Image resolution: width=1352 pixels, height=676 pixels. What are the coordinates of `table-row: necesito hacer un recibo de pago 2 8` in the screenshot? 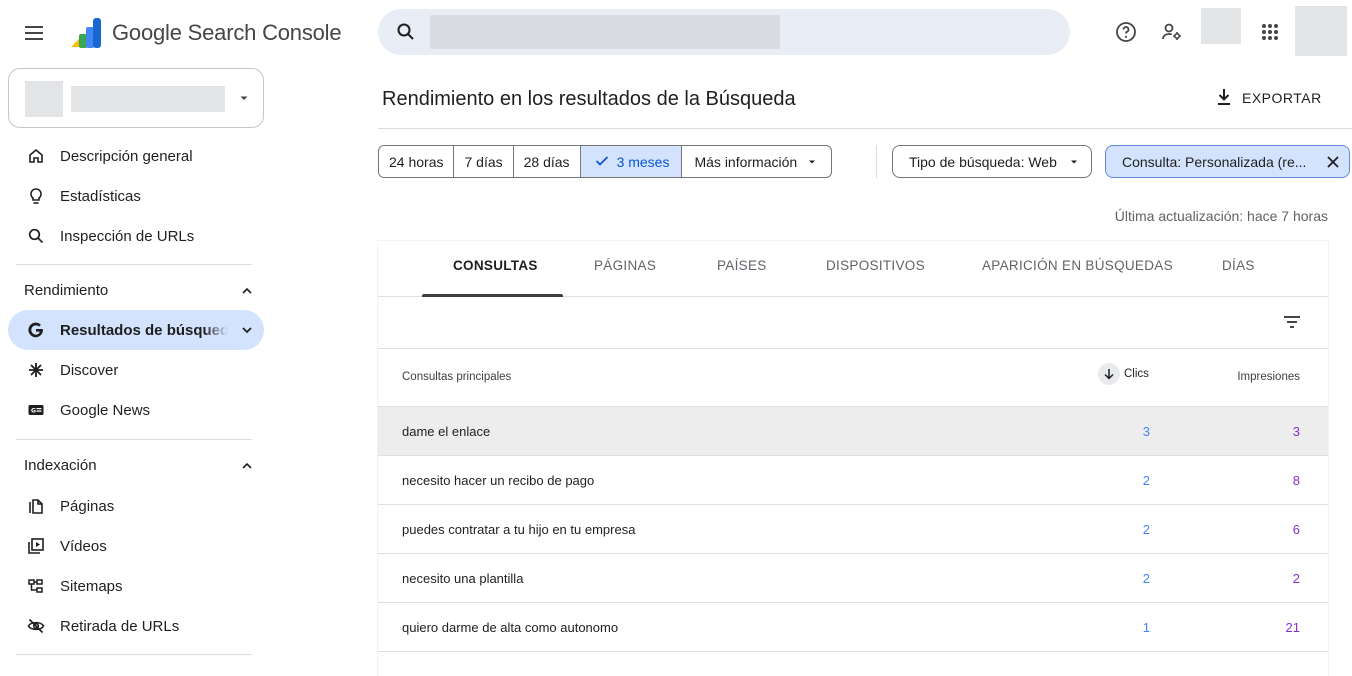 It's located at (853, 480).